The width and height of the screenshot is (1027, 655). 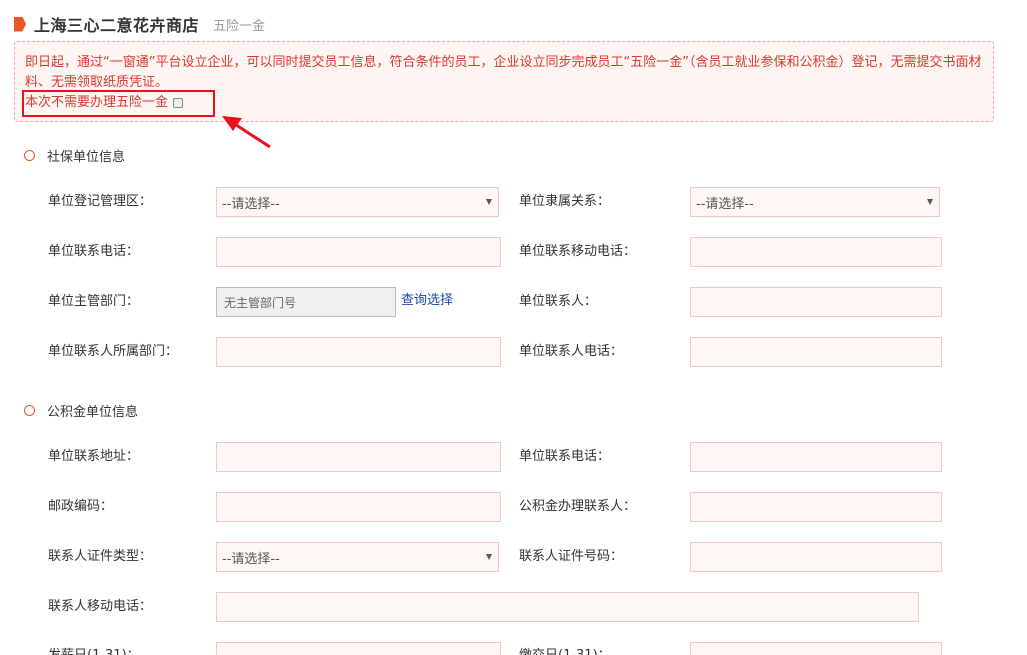 I want to click on deposit-day-input, so click(x=816, y=648).